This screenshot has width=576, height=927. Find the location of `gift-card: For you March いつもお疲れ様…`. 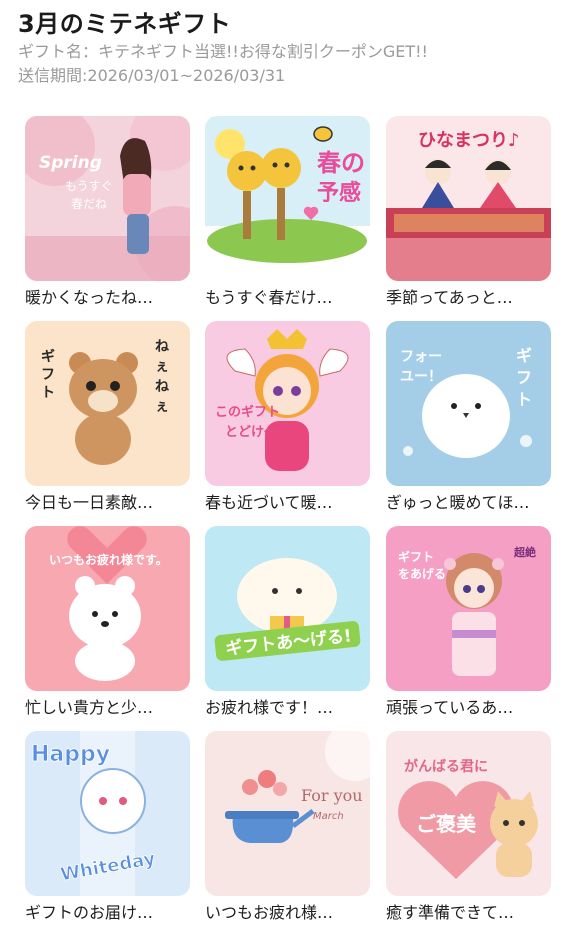

gift-card: For you March いつもお疲れ様… is located at coordinates (287, 827).